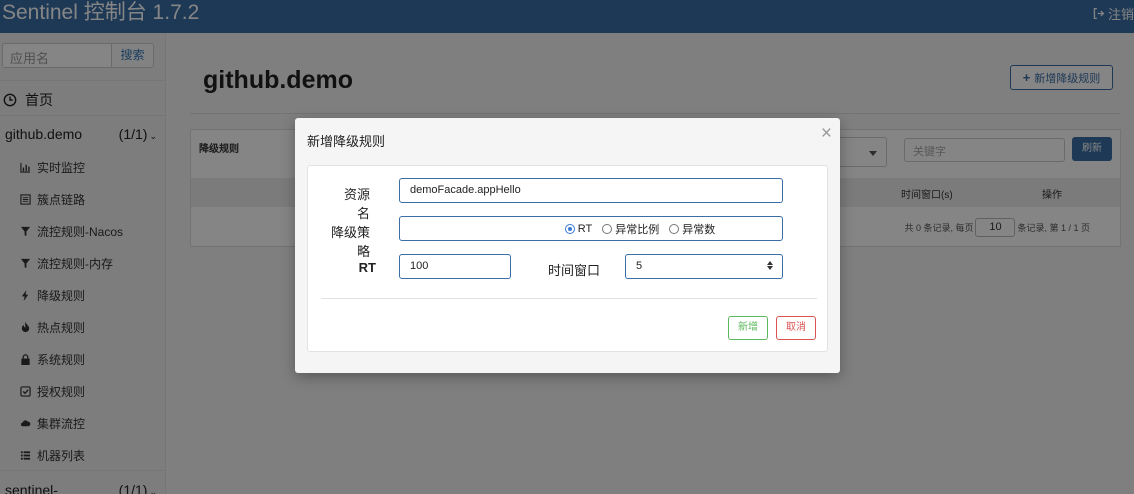 Image resolution: width=1134 pixels, height=494 pixels. Describe the element at coordinates (796, 328) in the screenshot. I see `cancel-button: 取消` at that location.